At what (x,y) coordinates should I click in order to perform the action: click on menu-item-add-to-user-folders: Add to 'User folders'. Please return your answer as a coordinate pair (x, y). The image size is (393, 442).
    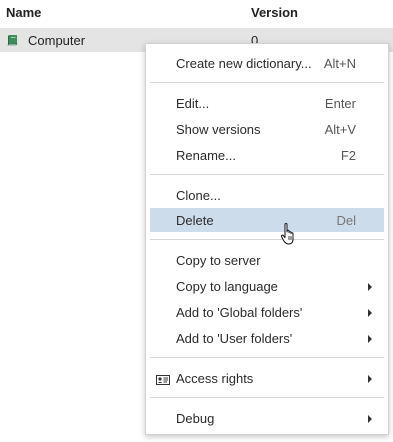
    Looking at the image, I should click on (267, 338).